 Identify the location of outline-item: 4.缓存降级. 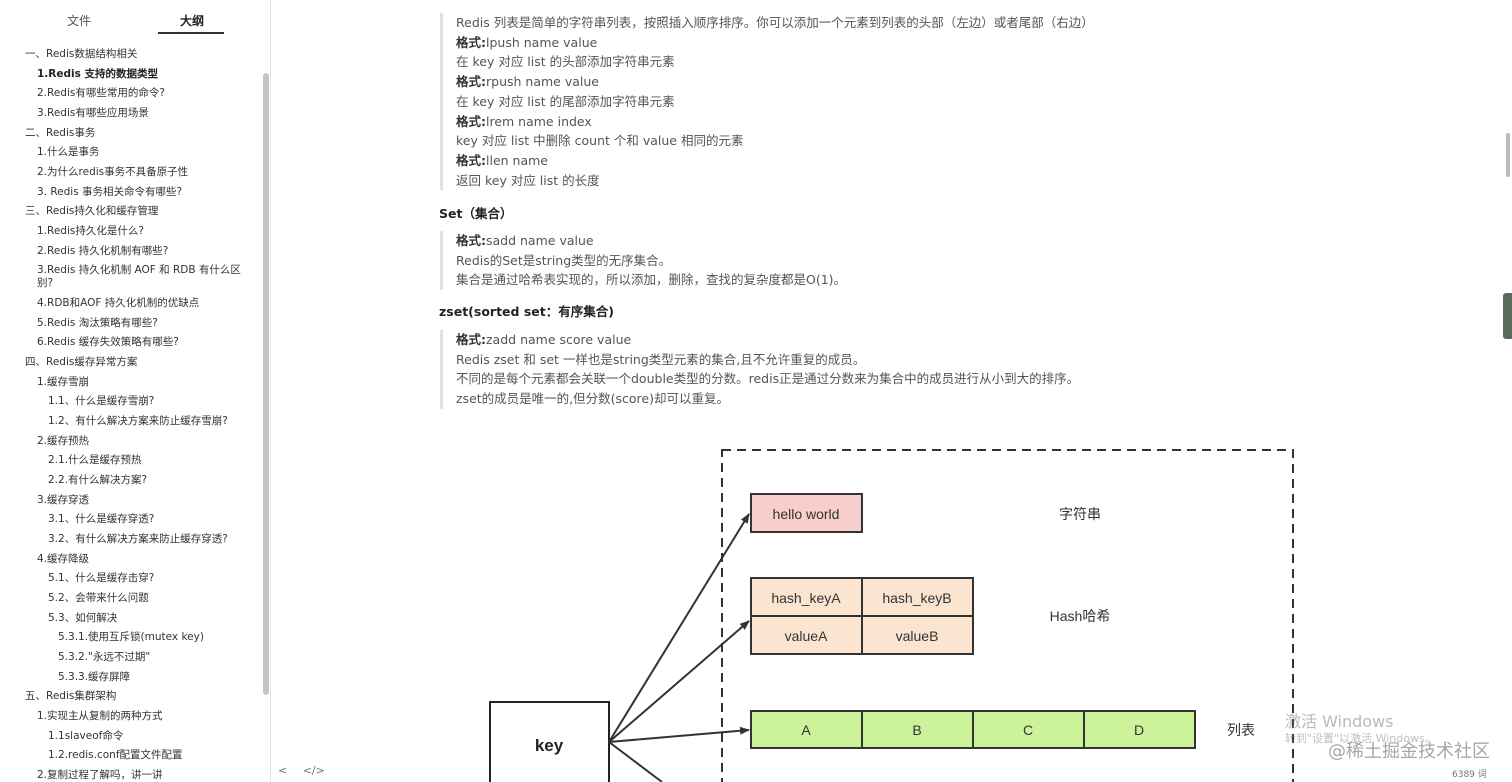
(63, 559).